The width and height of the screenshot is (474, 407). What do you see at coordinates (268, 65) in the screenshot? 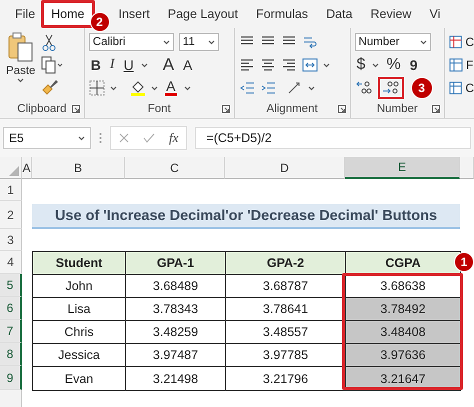
I see `align-center-icon` at bounding box center [268, 65].